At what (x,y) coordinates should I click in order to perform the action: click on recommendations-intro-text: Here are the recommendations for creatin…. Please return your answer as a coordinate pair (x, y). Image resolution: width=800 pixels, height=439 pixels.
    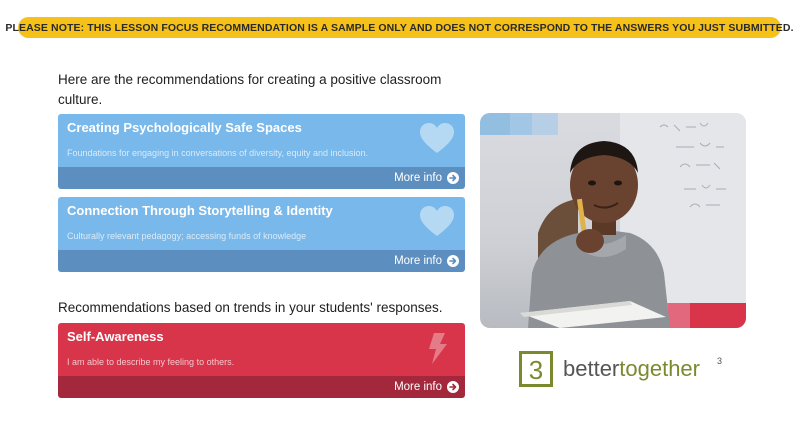
    Looking at the image, I should click on (250, 89).